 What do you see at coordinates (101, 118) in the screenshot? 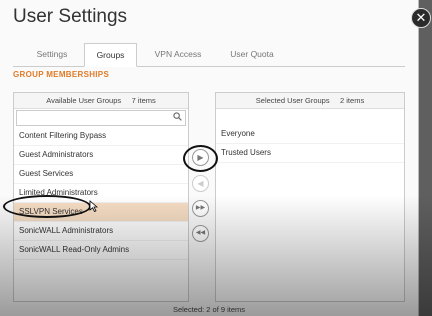
I see `available-search-input` at bounding box center [101, 118].